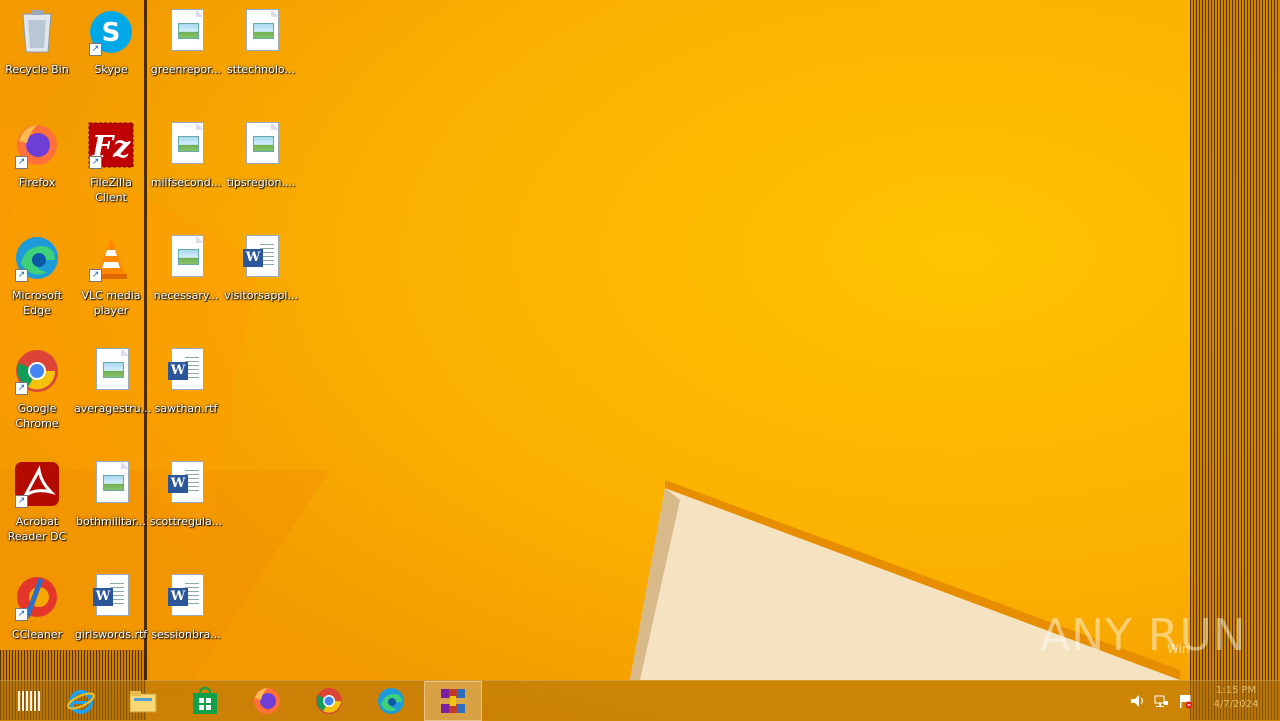 The width and height of the screenshot is (1280, 721). I want to click on icon-label: sawthan.rtf, so click(186, 408).